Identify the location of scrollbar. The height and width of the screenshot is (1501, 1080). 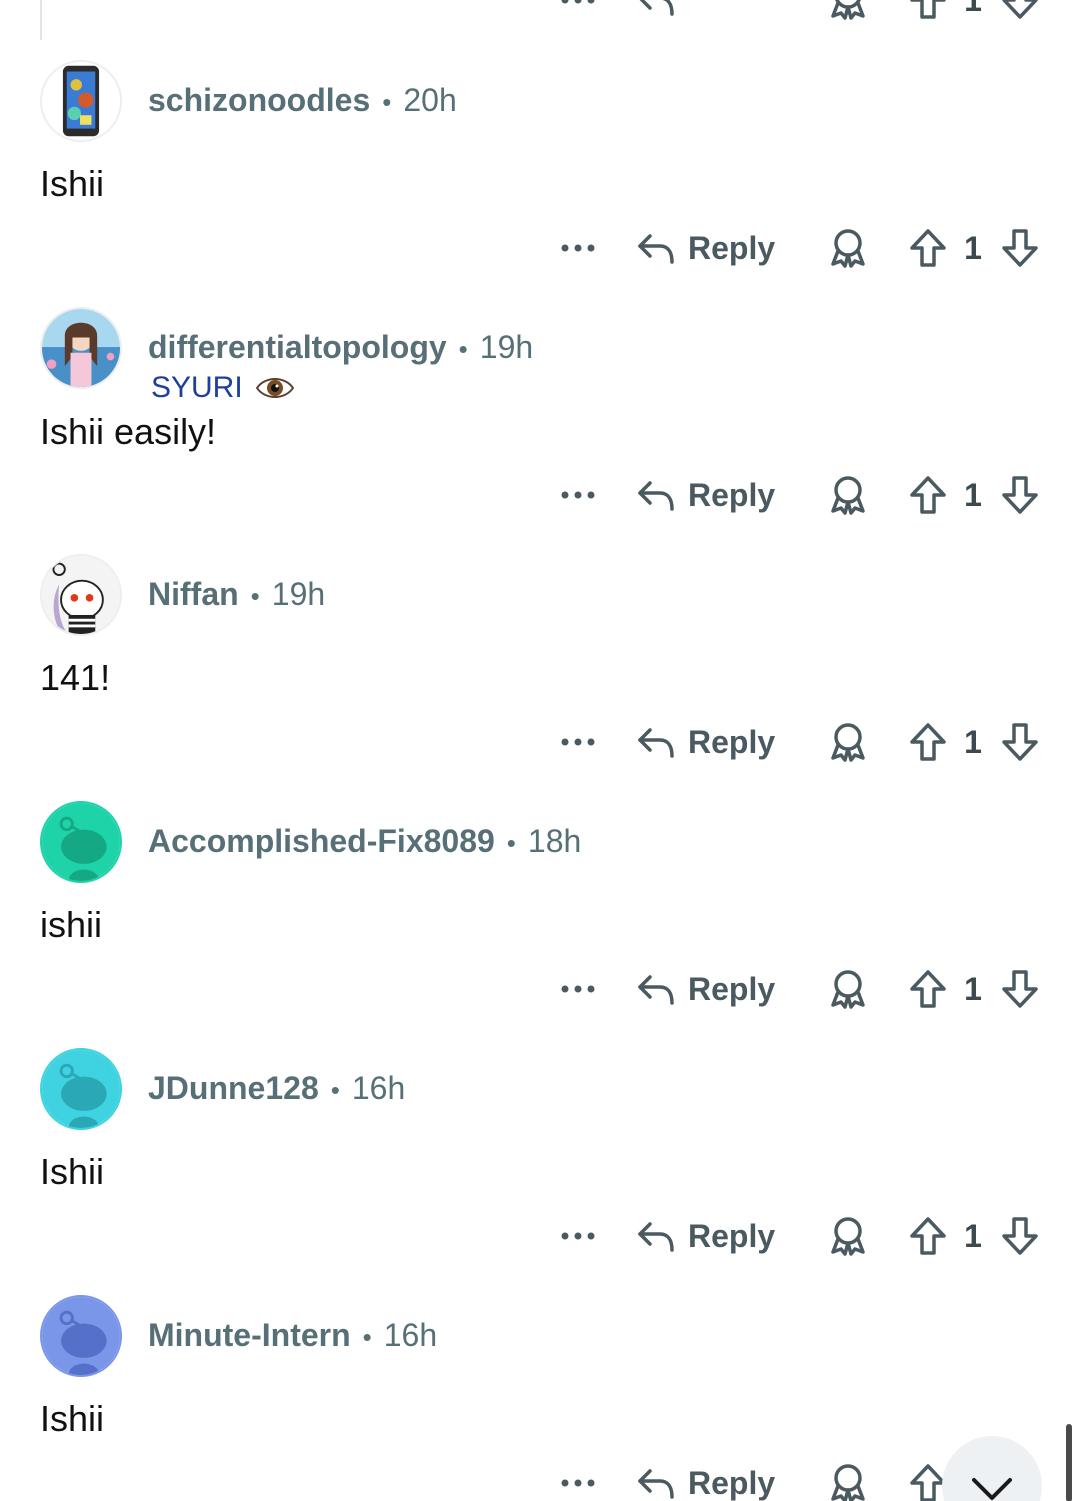
(1069, 1462).